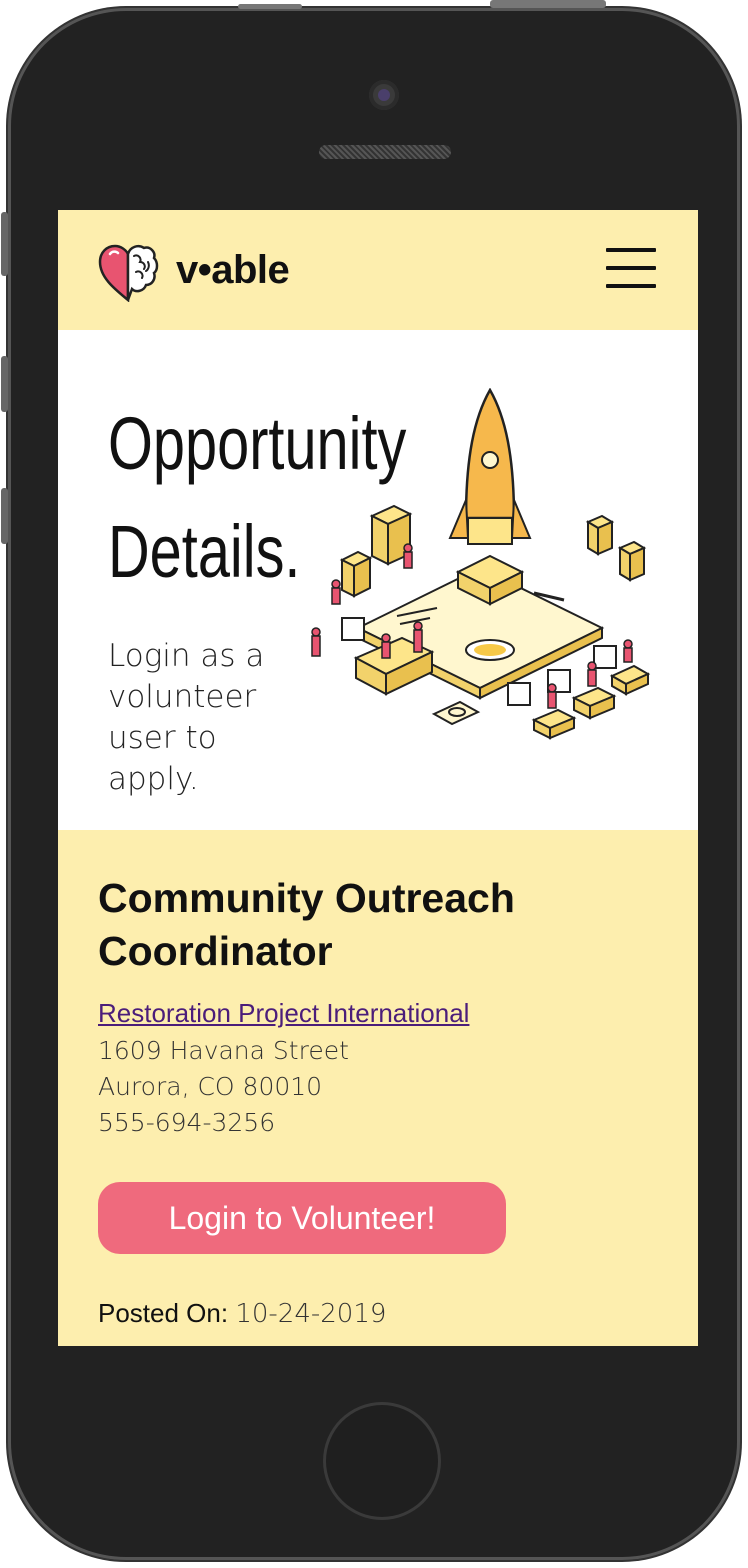  What do you see at coordinates (311, 1314) in the screenshot?
I see `posted-date: 10-24-2019` at bounding box center [311, 1314].